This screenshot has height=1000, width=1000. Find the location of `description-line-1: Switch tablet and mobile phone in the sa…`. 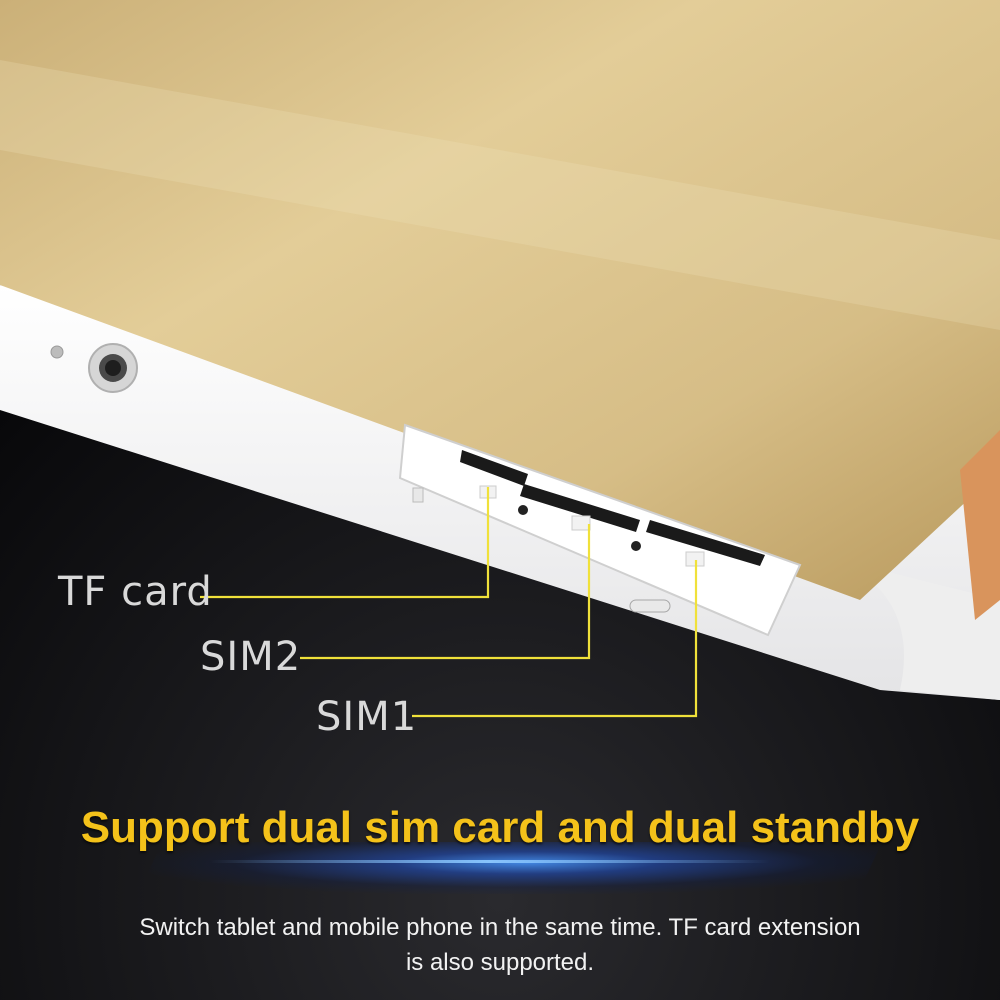

description-line-1: Switch tablet and mobile phone in the sa… is located at coordinates (500, 927).